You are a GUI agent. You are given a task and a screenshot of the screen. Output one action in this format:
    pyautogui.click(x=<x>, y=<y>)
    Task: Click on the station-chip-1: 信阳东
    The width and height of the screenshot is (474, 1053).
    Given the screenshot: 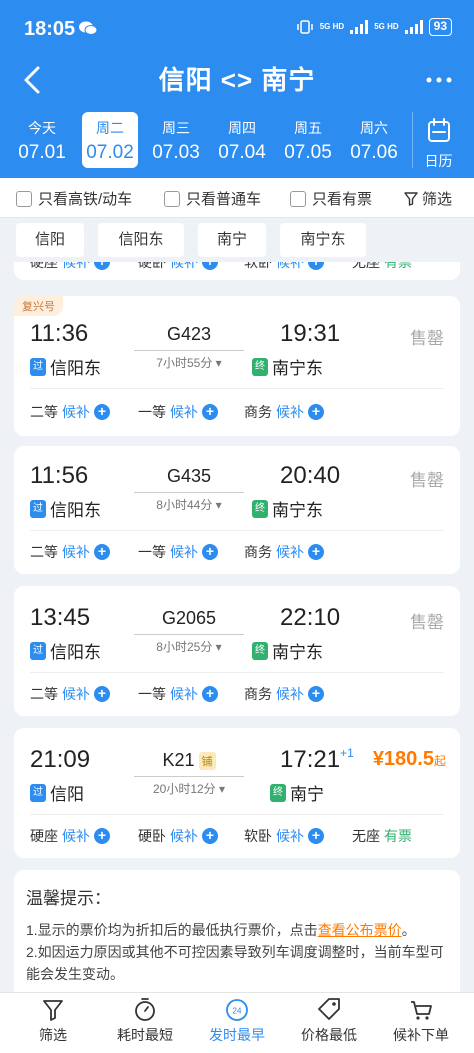 What is the action you would take?
    pyautogui.click(x=141, y=240)
    